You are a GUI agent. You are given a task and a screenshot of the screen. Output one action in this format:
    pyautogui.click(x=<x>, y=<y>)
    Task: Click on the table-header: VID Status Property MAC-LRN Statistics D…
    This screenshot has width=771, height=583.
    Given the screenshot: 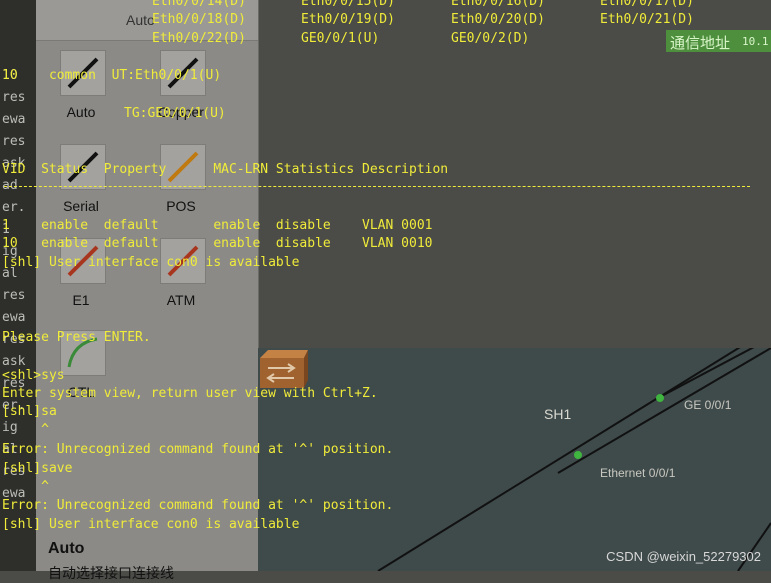 What is the action you would take?
    pyautogui.click(x=225, y=169)
    